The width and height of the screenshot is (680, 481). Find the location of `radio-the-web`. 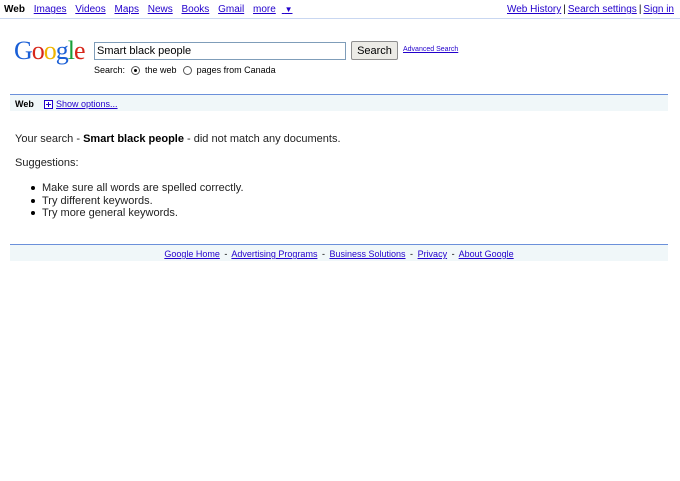

radio-the-web is located at coordinates (136, 70).